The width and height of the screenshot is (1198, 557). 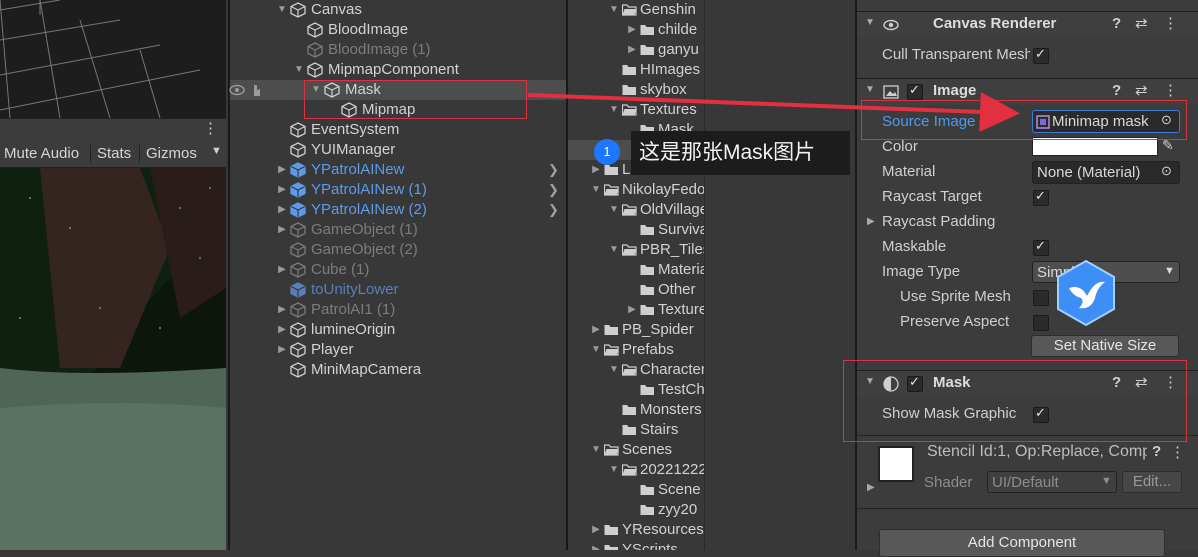 I want to click on project-folder-row: ▶ PB_Spider, so click(x=637, y=330).